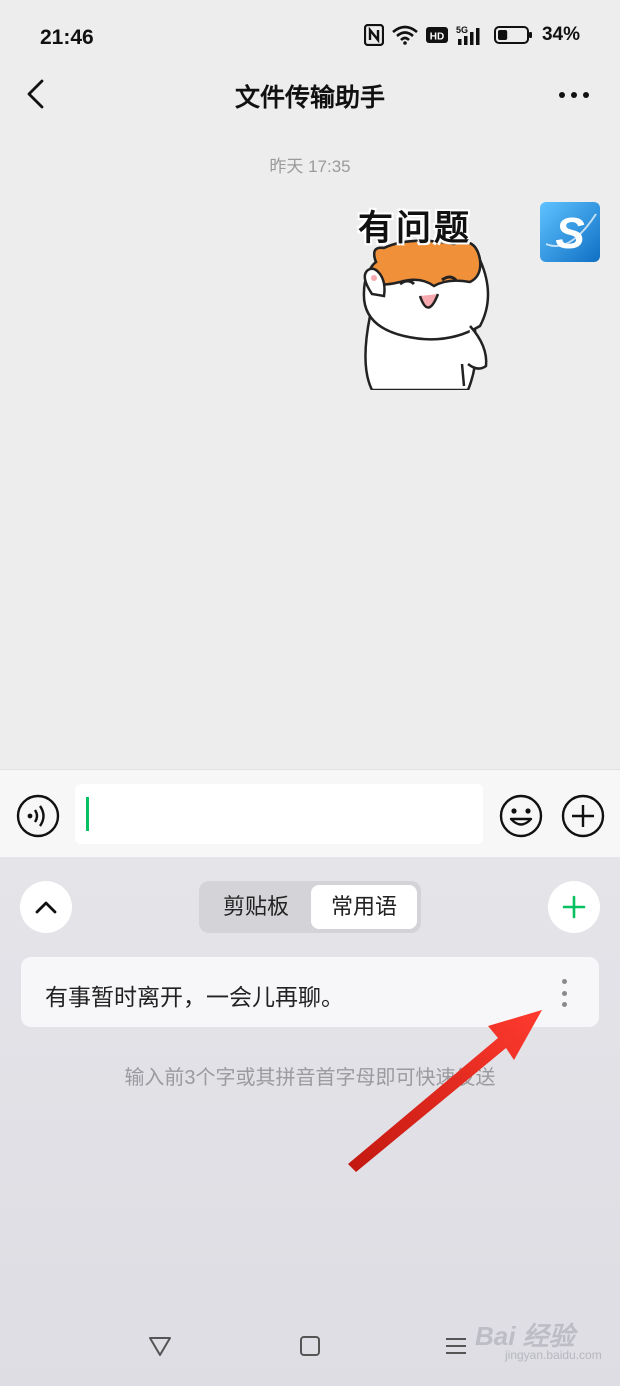 The image size is (620, 1386). Describe the element at coordinates (560, 34) in the screenshot. I see `battery-percent: 34%` at that location.